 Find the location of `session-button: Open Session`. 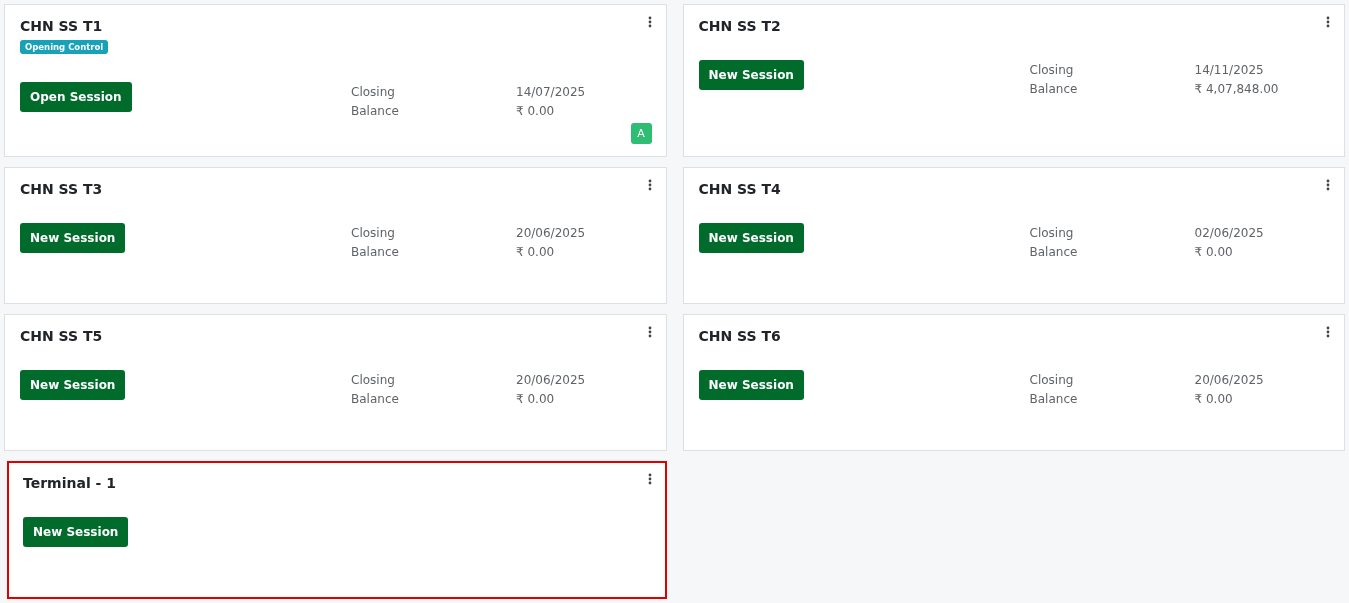

session-button: Open Session is located at coordinates (76, 97).